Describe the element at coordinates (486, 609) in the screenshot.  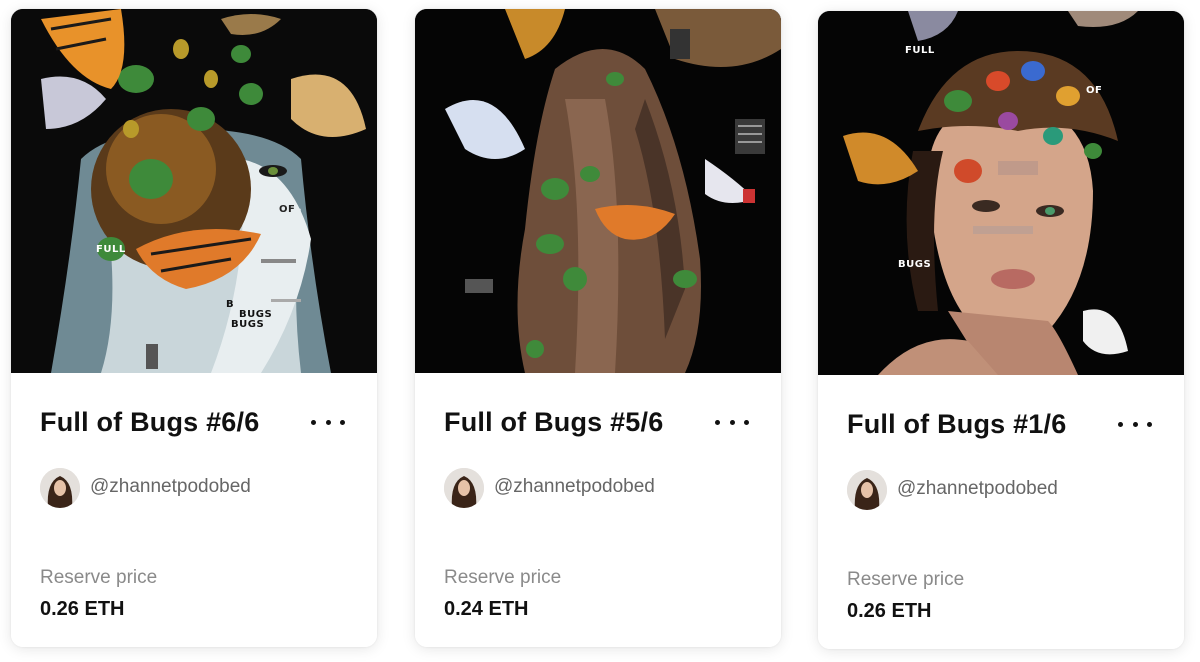
I see `reserve-price-value: 0.24 ETH` at that location.